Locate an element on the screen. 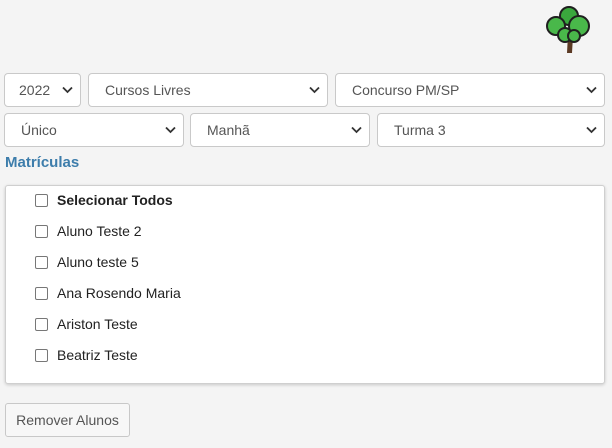 This screenshot has width=612, height=448. student-row: Ariston Teste is located at coordinates (86, 324).